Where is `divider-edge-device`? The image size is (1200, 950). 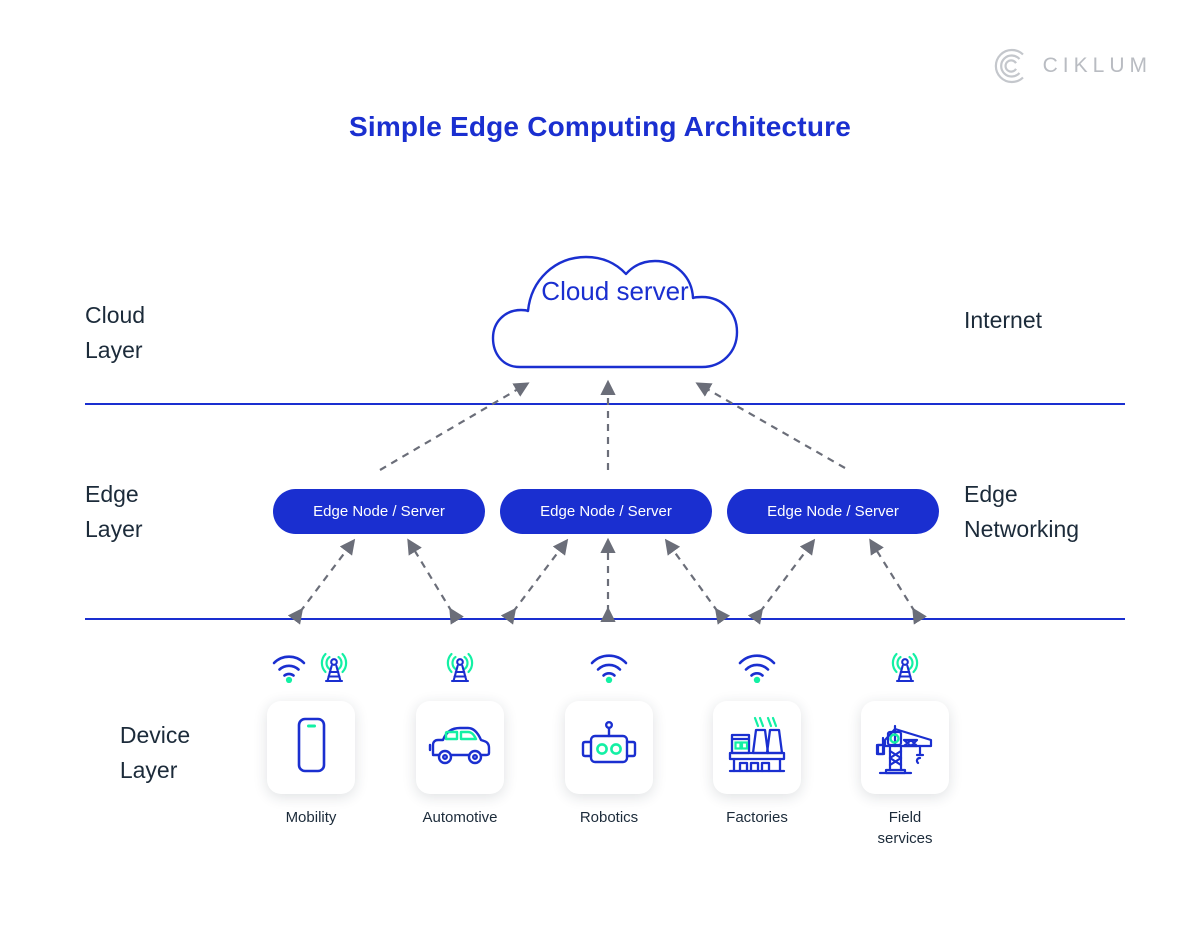 divider-edge-device is located at coordinates (605, 619).